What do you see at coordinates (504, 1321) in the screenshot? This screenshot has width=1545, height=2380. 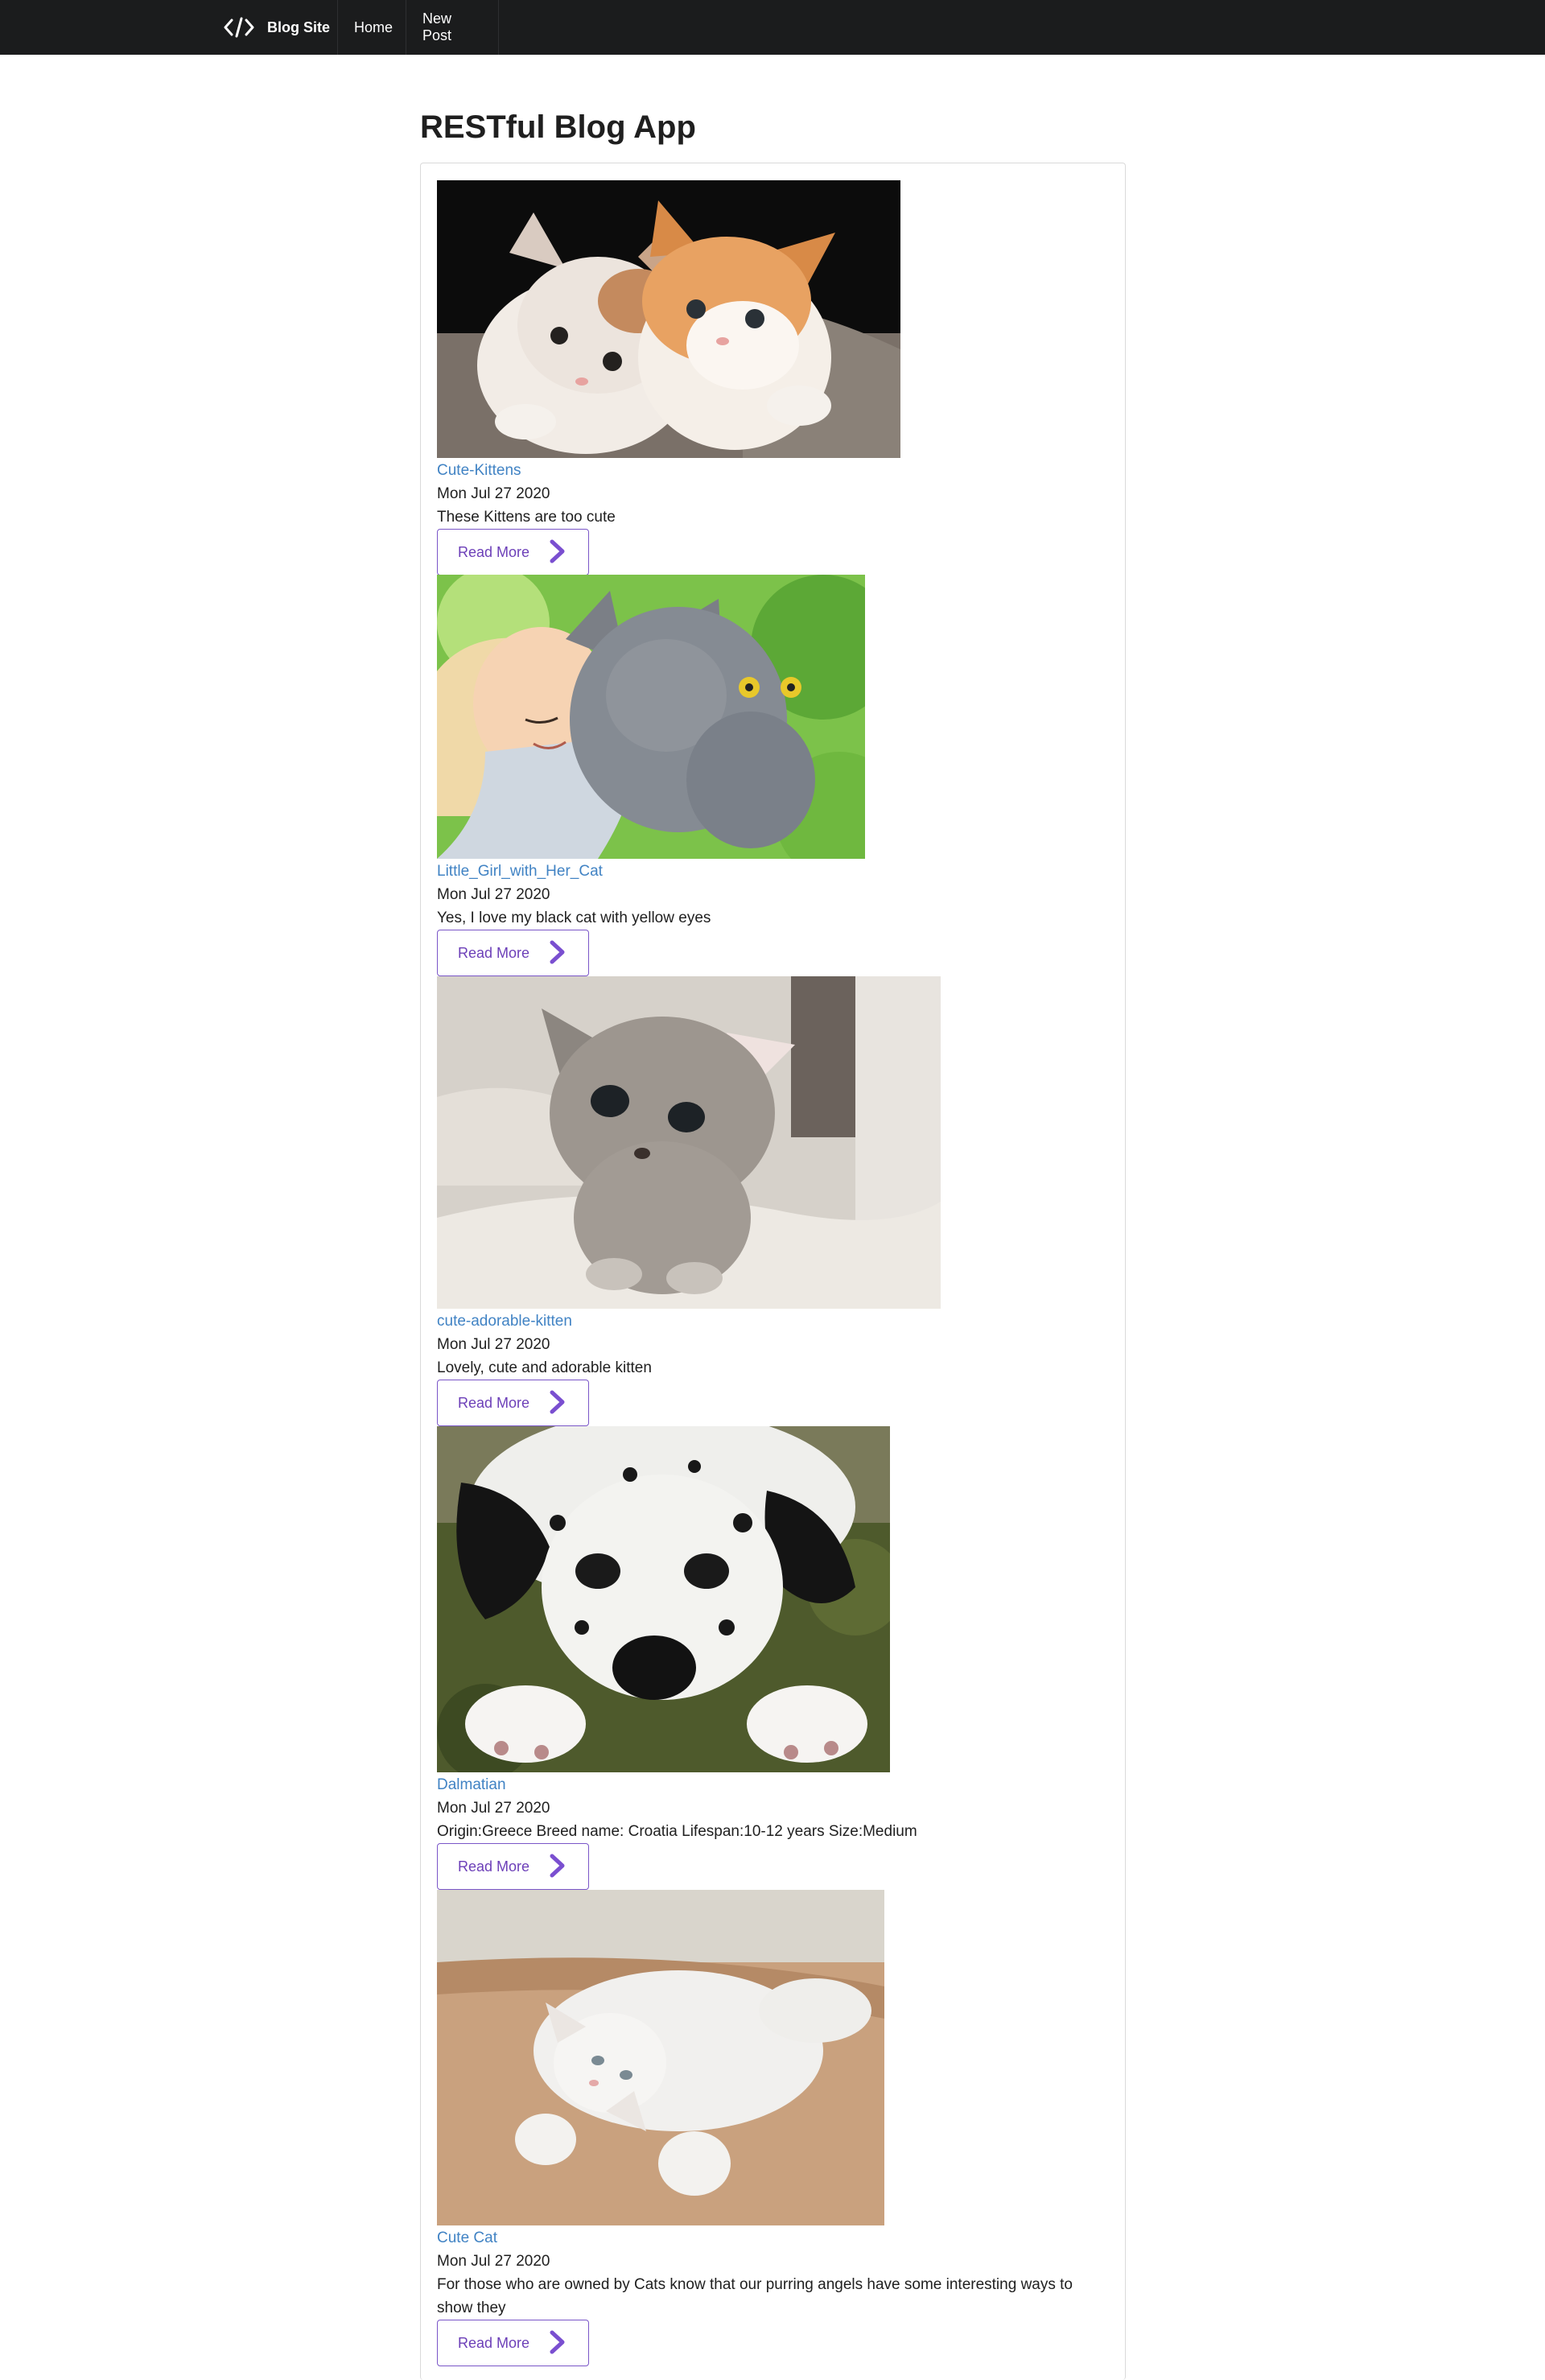 I see `post-title-link: cute-adorable-kitten` at bounding box center [504, 1321].